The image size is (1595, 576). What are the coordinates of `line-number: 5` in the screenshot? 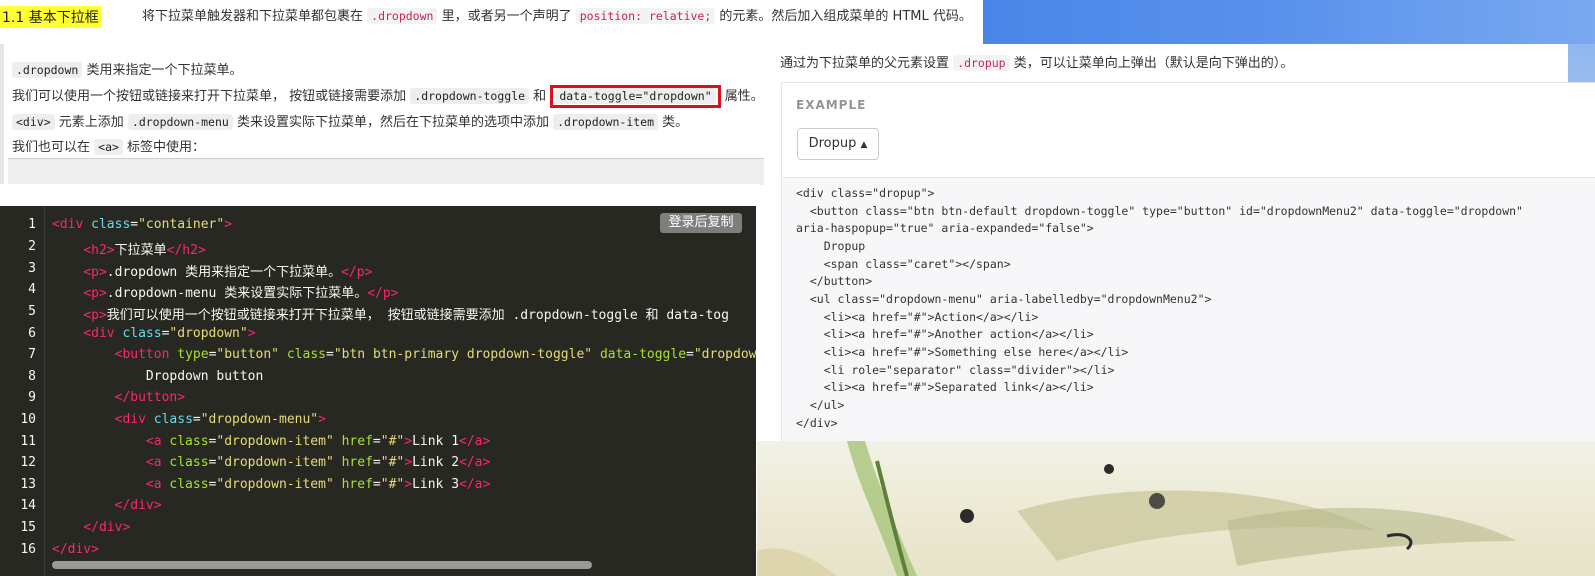 It's located at (32, 311).